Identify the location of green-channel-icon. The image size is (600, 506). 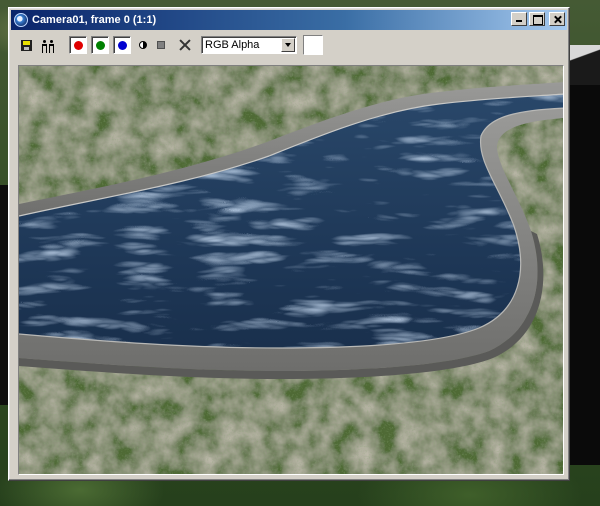
(100, 45).